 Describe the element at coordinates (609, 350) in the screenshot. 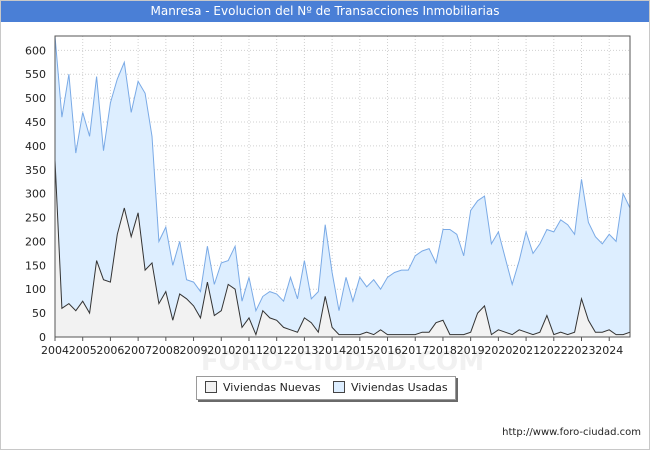

I see `x-tick-label: 2024` at that location.